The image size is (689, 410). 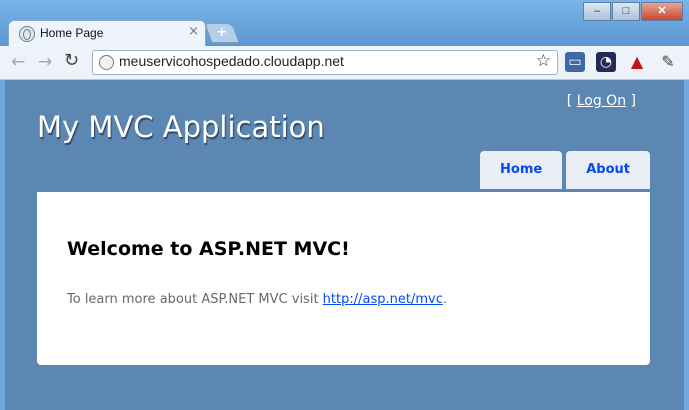 I want to click on reload-icon: ↻, so click(x=71, y=60).